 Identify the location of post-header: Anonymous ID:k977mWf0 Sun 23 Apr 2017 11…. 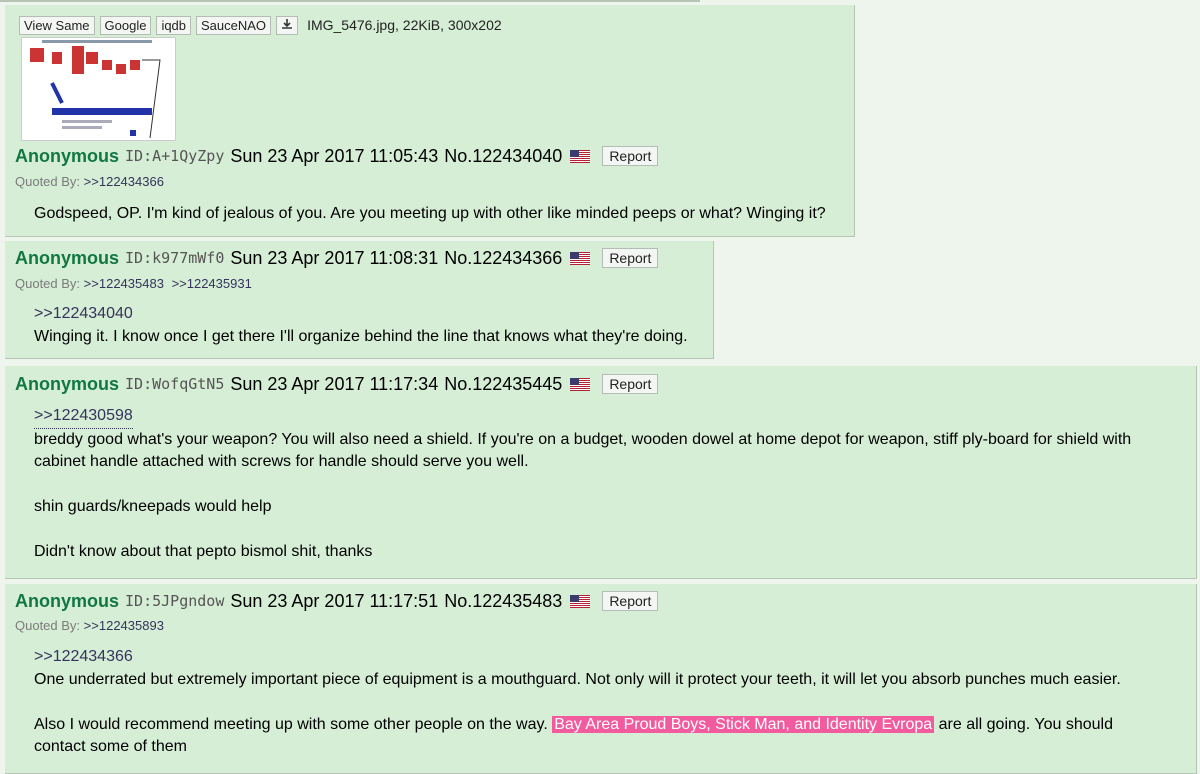
(337, 258).